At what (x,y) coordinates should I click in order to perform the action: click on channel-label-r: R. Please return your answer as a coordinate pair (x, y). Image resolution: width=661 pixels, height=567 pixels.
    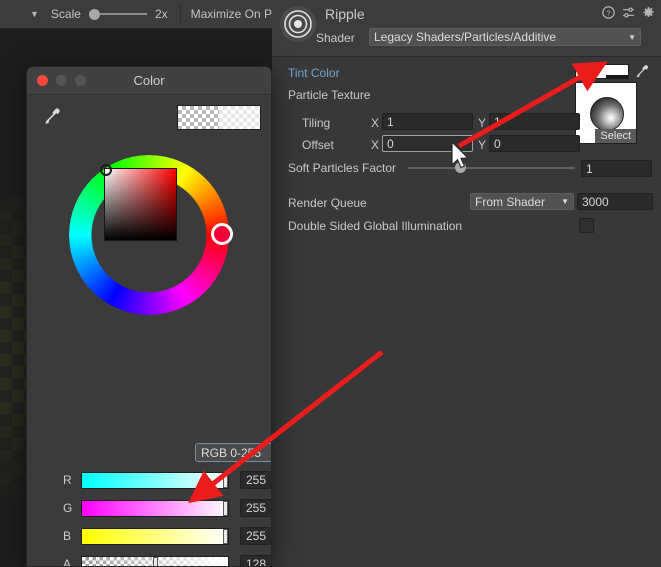
    Looking at the image, I should click on (67, 480).